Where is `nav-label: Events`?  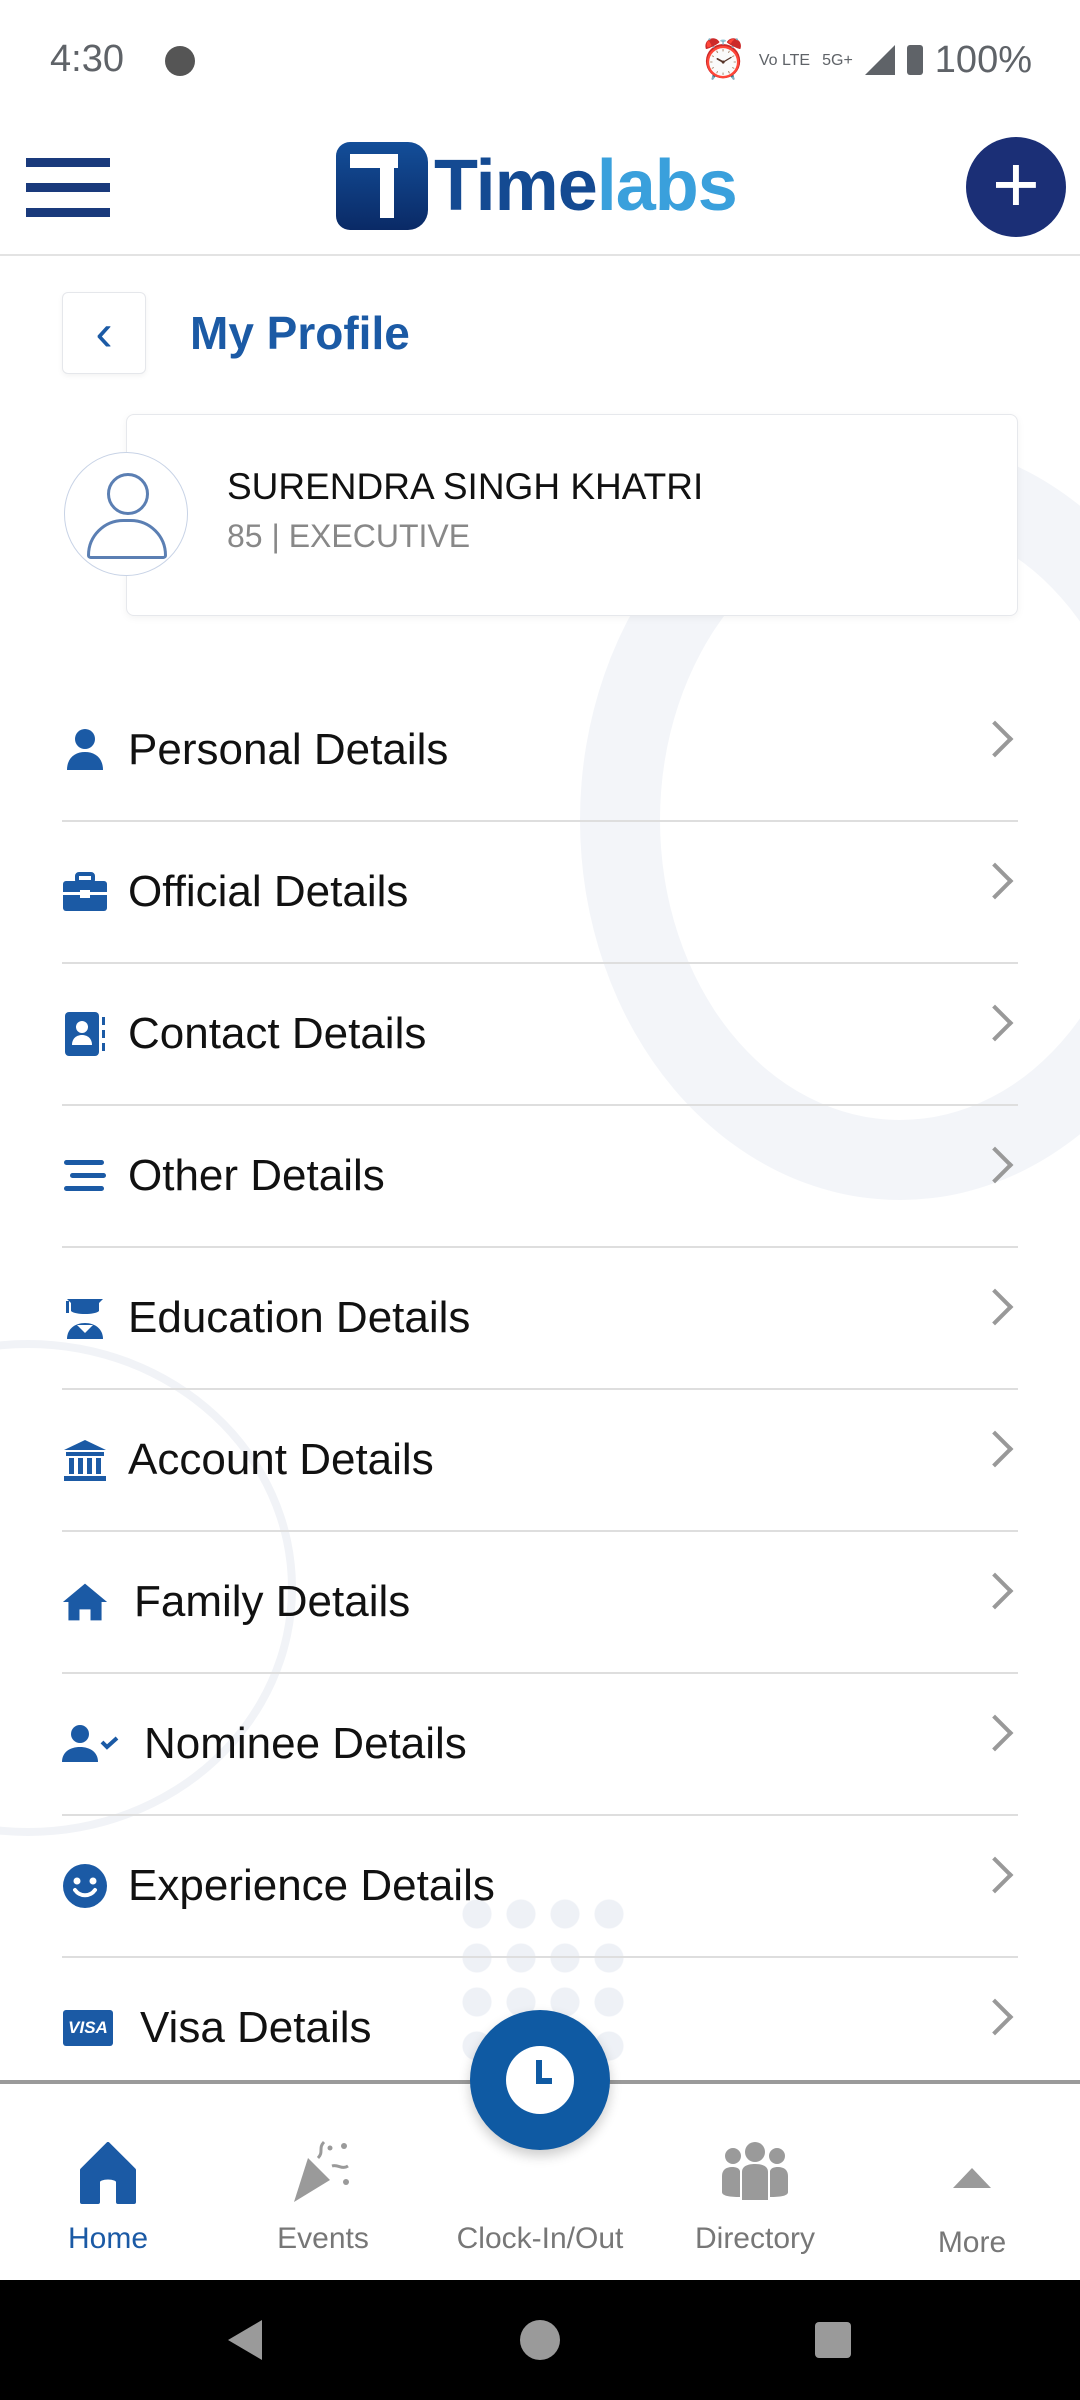 nav-label: Events is located at coordinates (323, 2238).